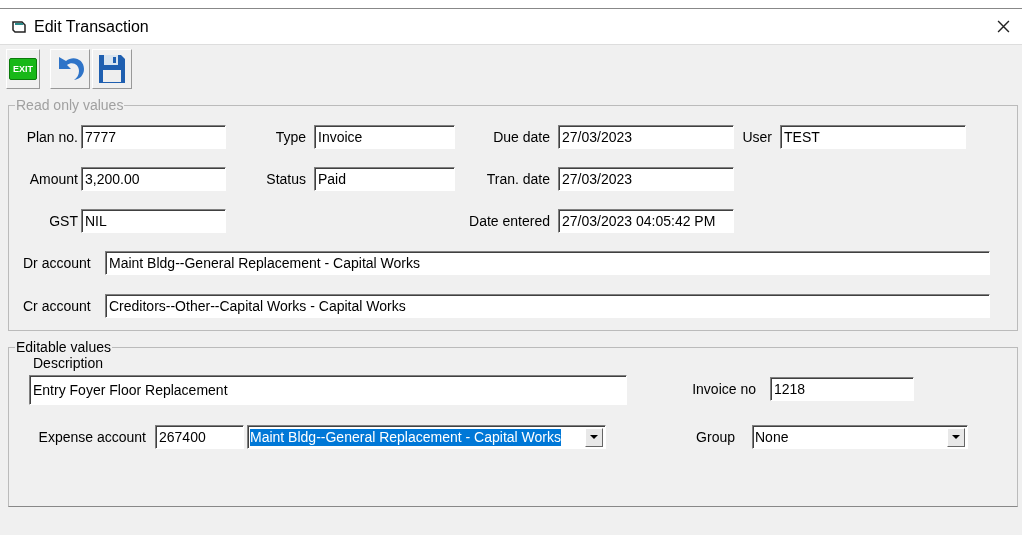  What do you see at coordinates (405, 437) in the screenshot?
I see `dropdown-value: Maint Bldg--General Replacement - Capital Works` at bounding box center [405, 437].